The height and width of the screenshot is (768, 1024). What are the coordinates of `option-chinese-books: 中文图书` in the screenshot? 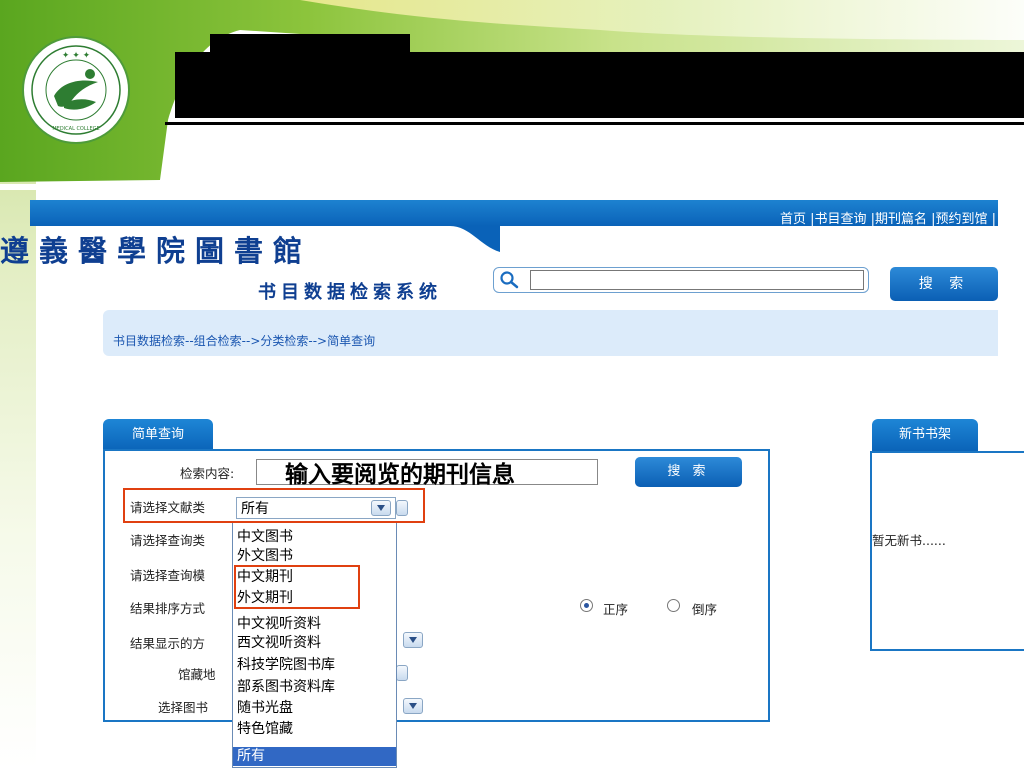 It's located at (314, 537).